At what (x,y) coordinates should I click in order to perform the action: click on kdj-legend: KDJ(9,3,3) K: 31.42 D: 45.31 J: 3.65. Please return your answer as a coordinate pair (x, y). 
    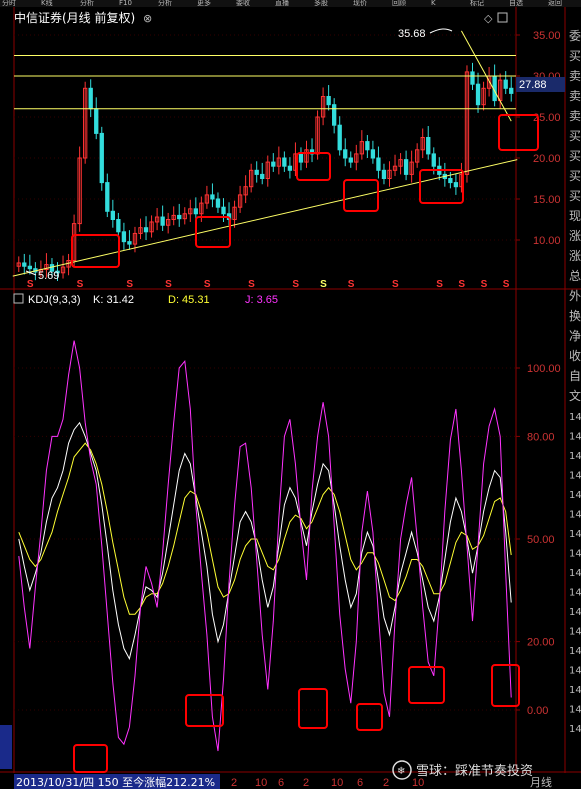
    Looking at the image, I should click on (145, 299).